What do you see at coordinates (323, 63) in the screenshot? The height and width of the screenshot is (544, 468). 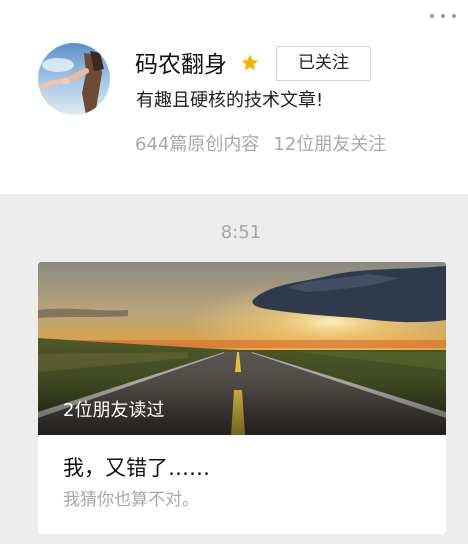 I see `follow-status-button: 已关注` at bounding box center [323, 63].